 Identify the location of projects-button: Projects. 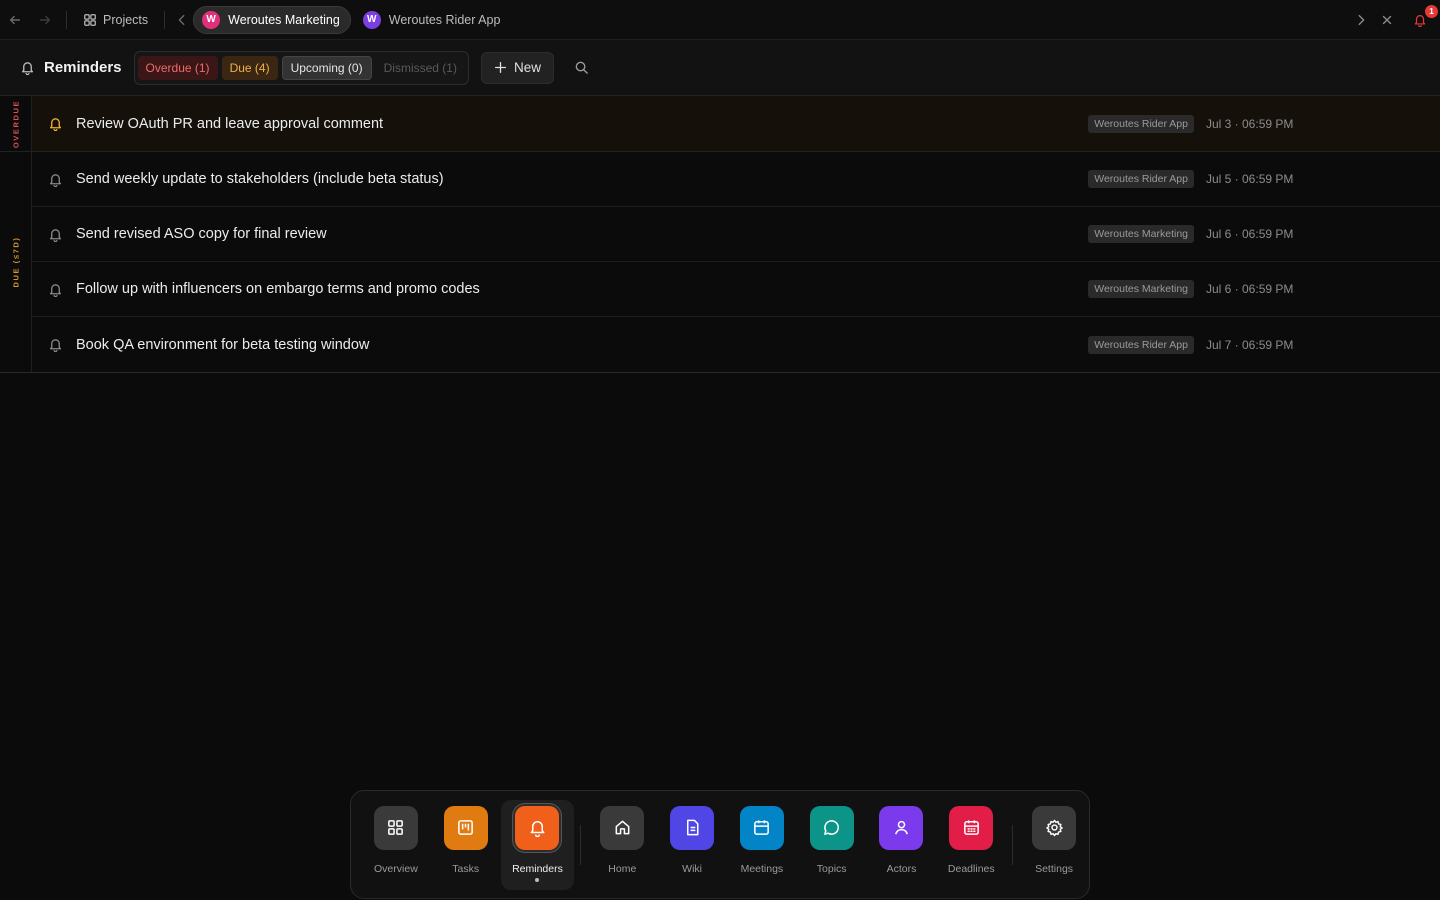
(115, 20).